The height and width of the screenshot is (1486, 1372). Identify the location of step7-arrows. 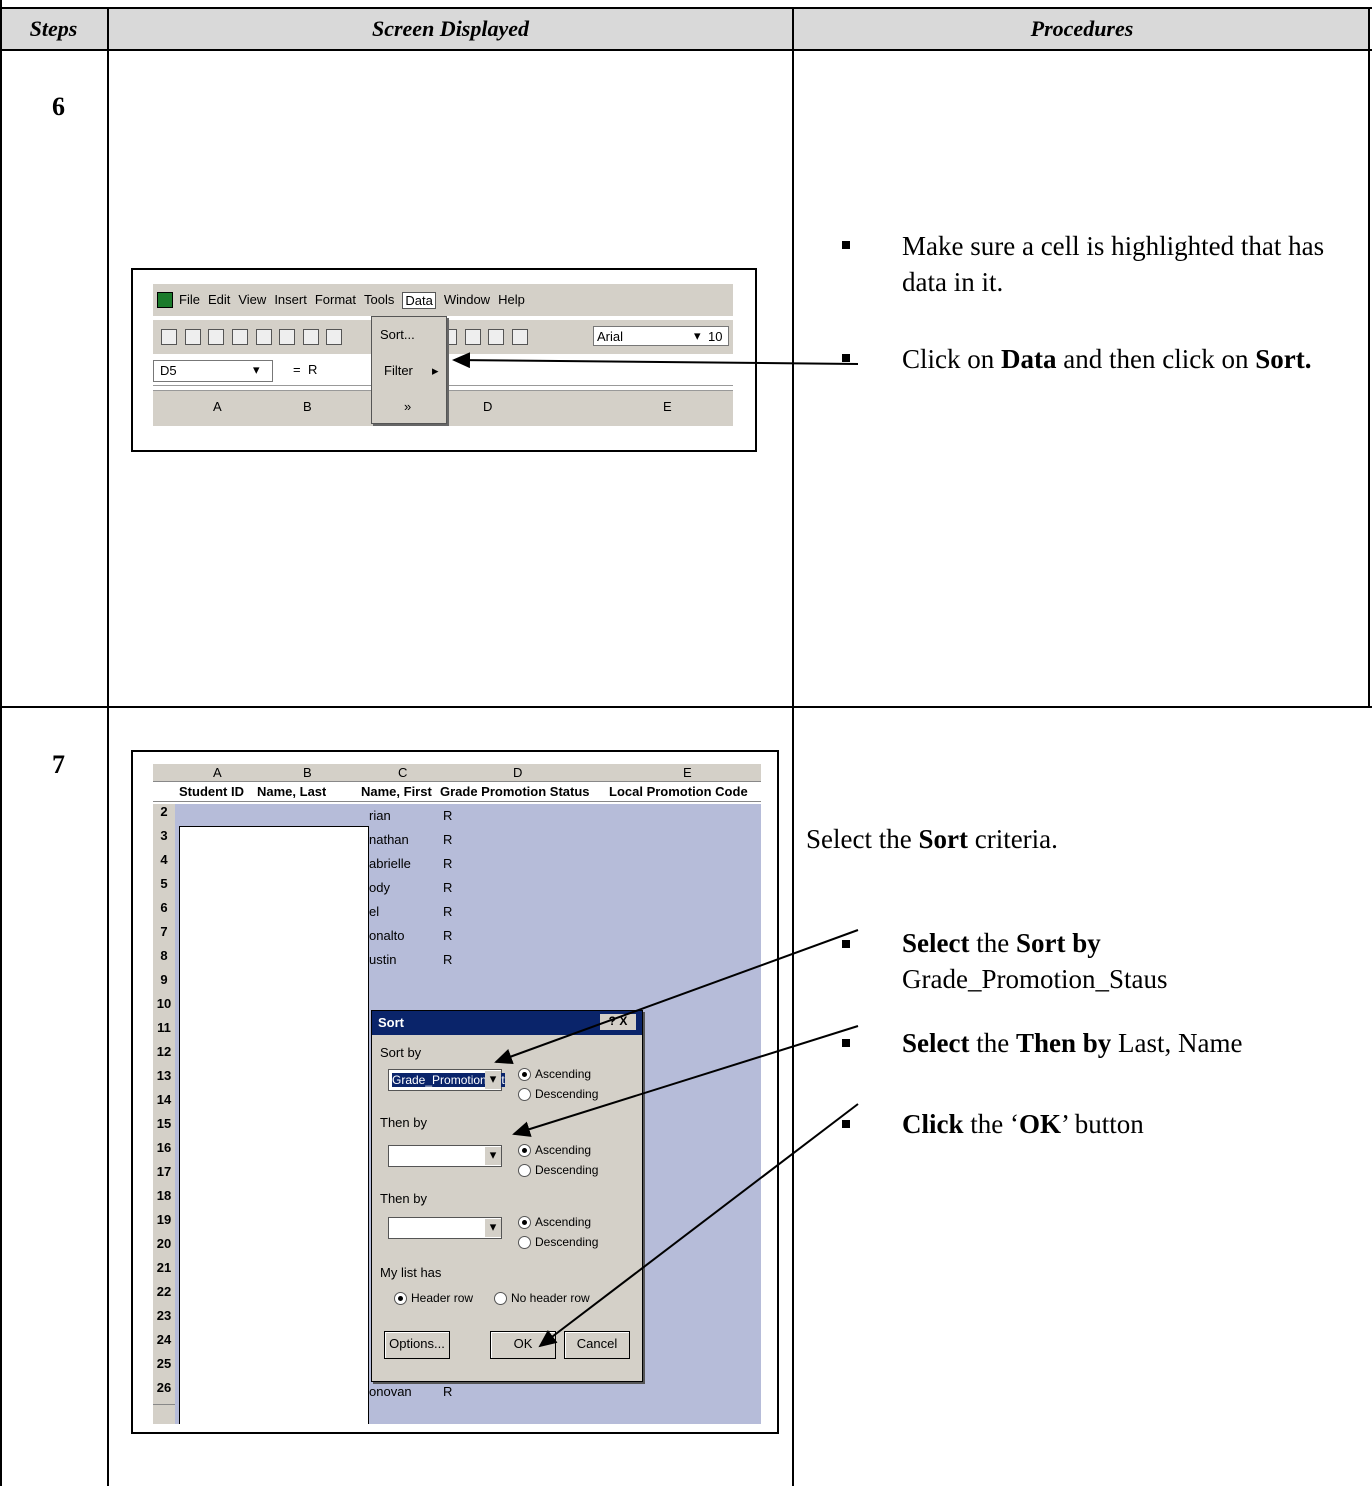
(676, 1138).